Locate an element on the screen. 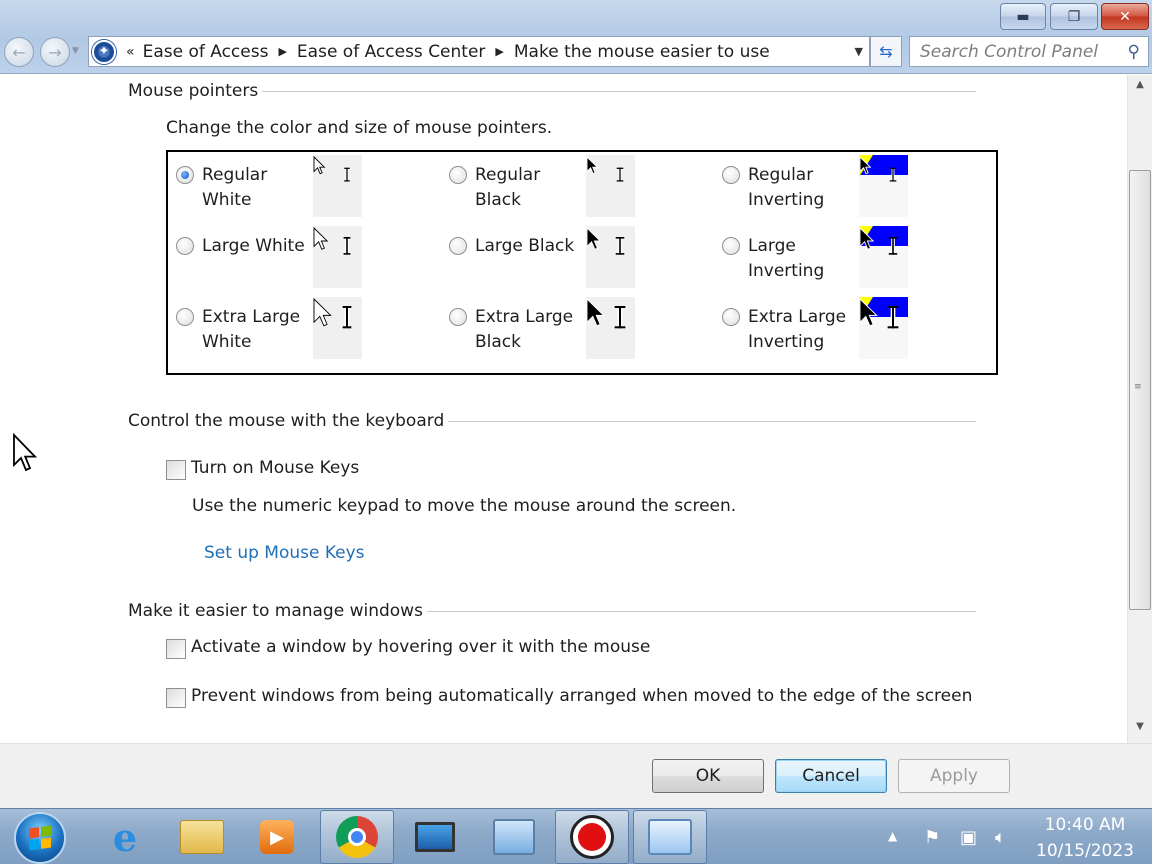 This screenshot has height=864, width=1152. system-tray: ▲ ⚑ ▣ 🔈︎ 10:40 AM 10/15/2023 is located at coordinates (1016, 836).